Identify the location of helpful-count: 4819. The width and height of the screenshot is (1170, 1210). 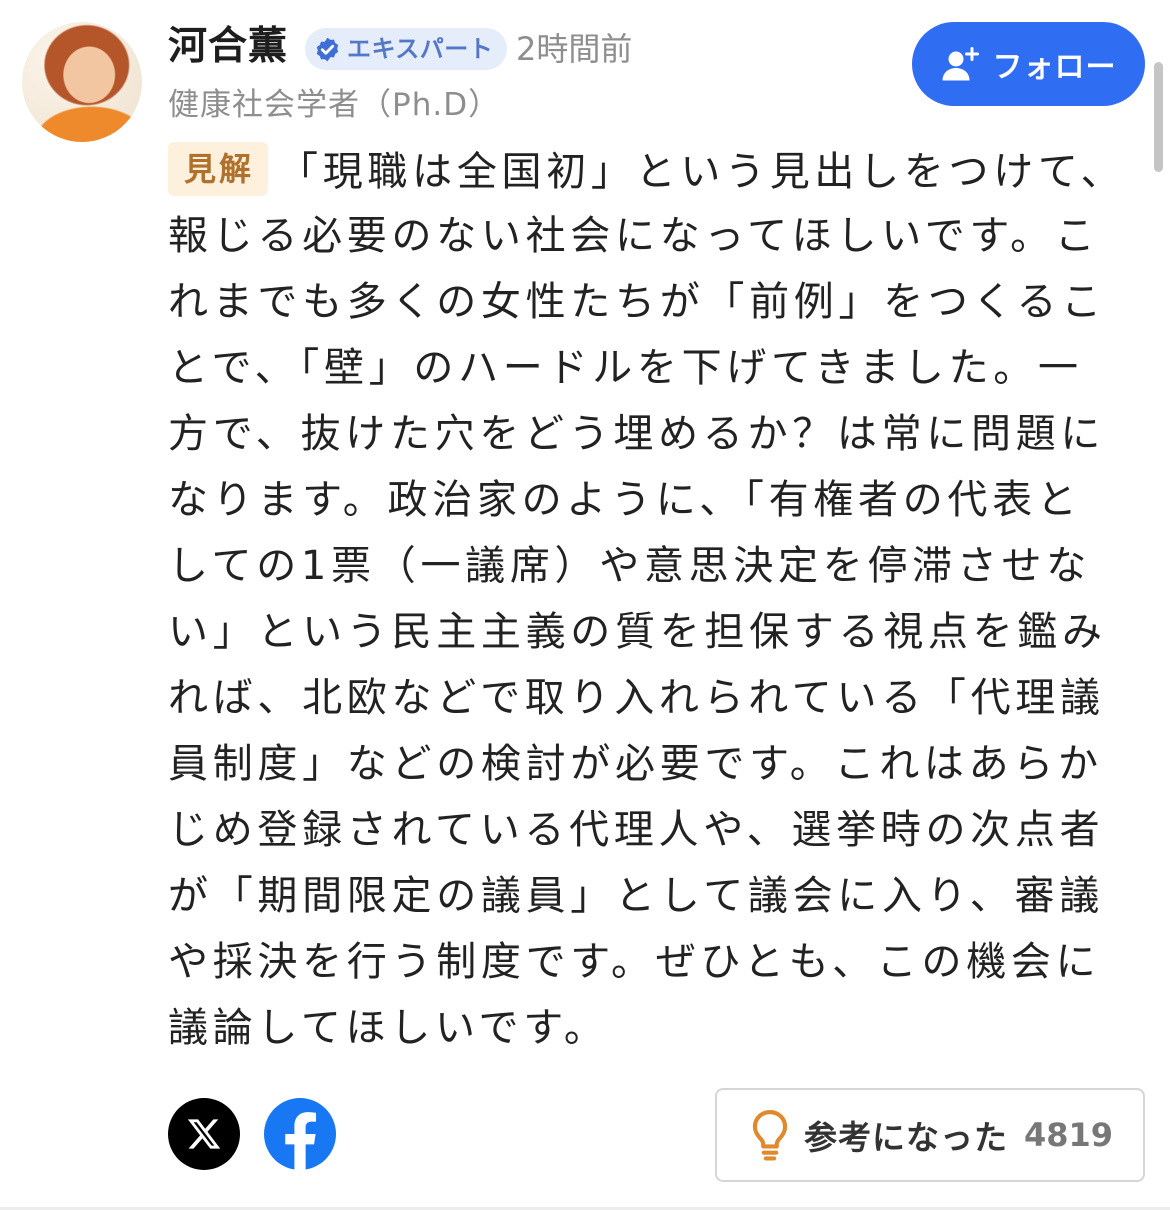
(1069, 1135).